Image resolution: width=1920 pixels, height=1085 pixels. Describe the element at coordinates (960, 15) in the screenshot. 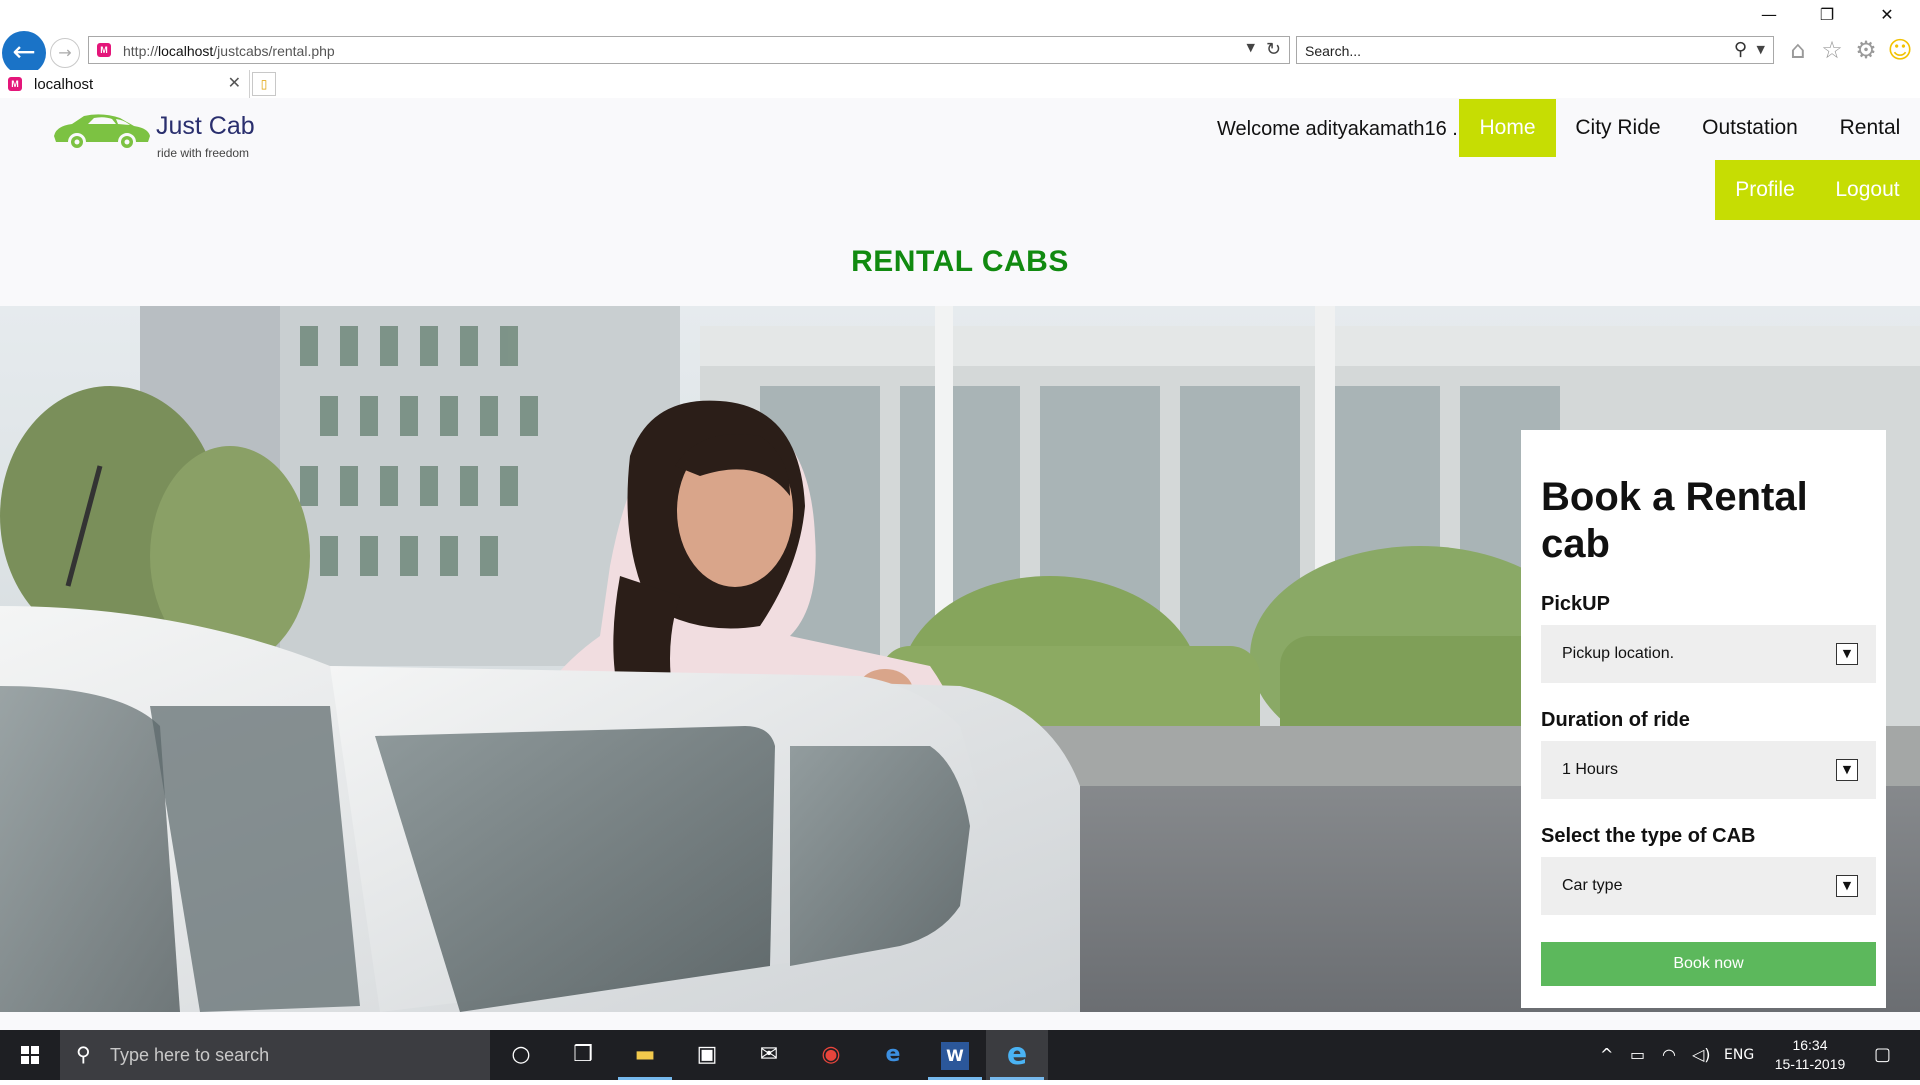

I see `browser-title-bar: — ❐ ✕` at that location.